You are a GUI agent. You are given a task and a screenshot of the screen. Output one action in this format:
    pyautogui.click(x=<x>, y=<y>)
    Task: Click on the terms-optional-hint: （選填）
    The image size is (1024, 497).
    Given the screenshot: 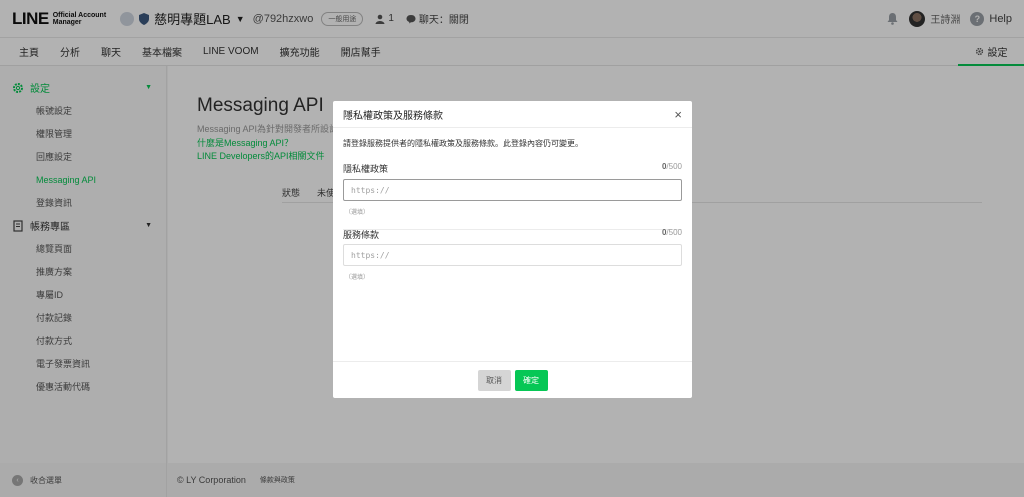 What is the action you would take?
    pyautogui.click(x=357, y=278)
    